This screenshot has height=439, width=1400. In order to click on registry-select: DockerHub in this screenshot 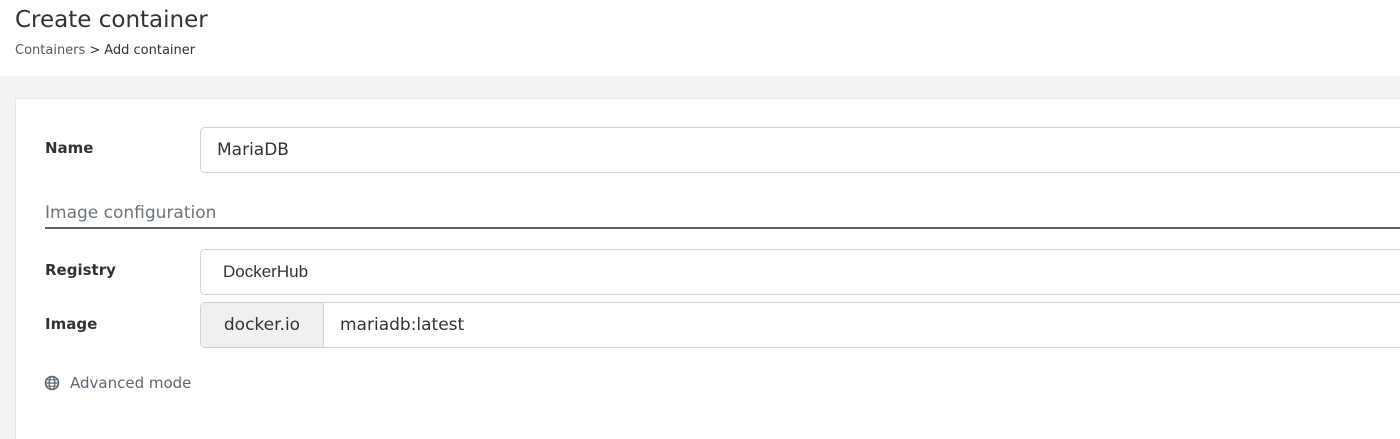, I will do `click(800, 272)`.